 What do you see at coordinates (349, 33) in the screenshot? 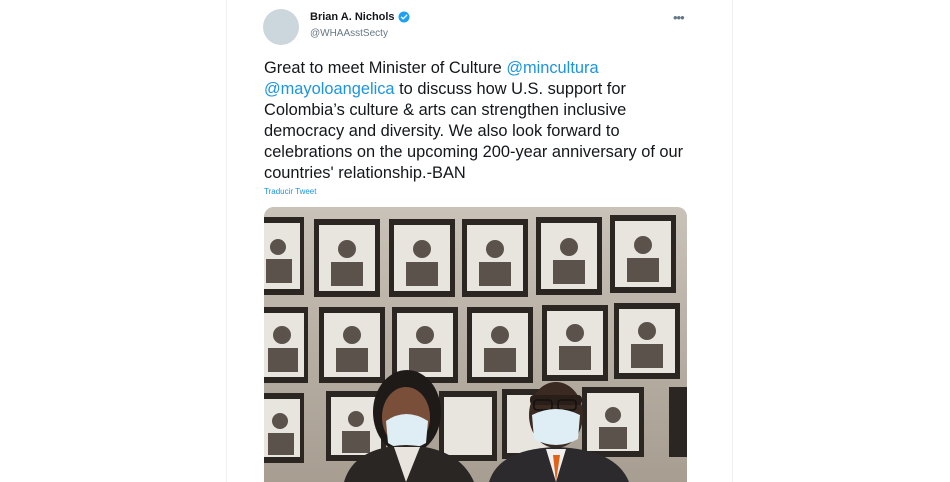
I see `author-handle: @WHAAsstSecty` at bounding box center [349, 33].